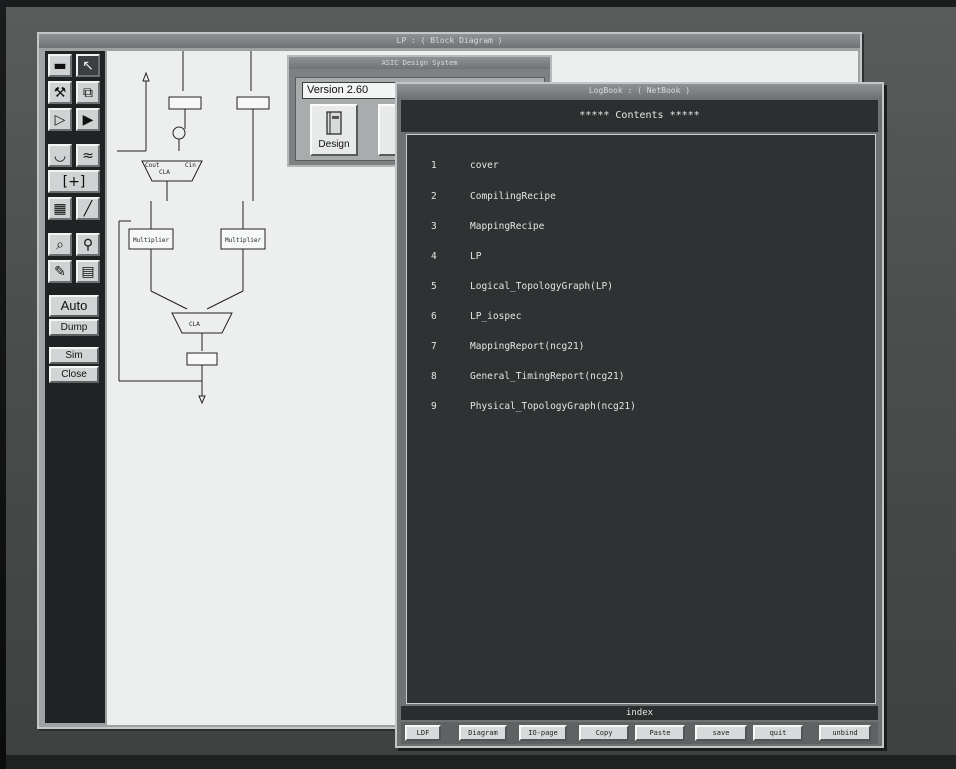 This screenshot has width=956, height=769. What do you see at coordinates (641, 228) in the screenshot?
I see `list-item: 3 MappingRecipe` at bounding box center [641, 228].